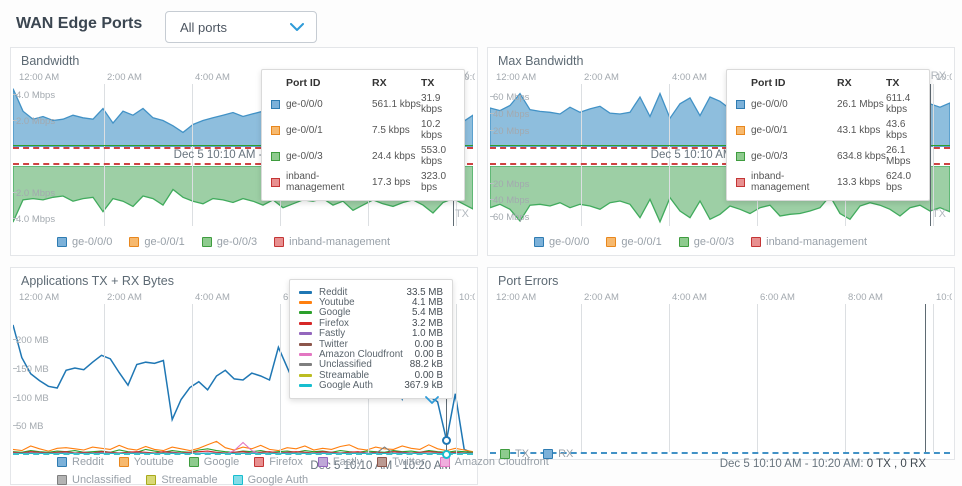 The height and width of the screenshot is (486, 962). What do you see at coordinates (30, 427) in the screenshot?
I see `y-axis-label: 50 MB` at bounding box center [30, 427].